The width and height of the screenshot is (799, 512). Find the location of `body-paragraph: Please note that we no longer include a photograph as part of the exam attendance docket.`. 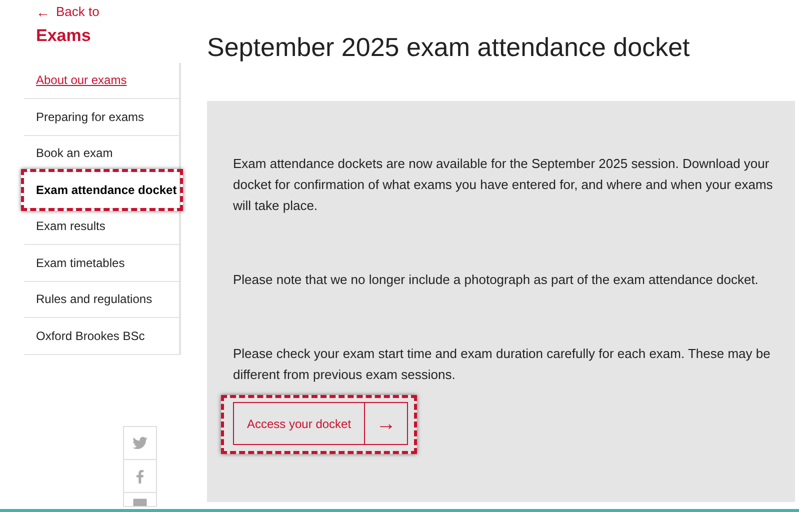

body-paragraph: Please note that we no longer include a photograph as part of the exam attendance docket. is located at coordinates (496, 280).